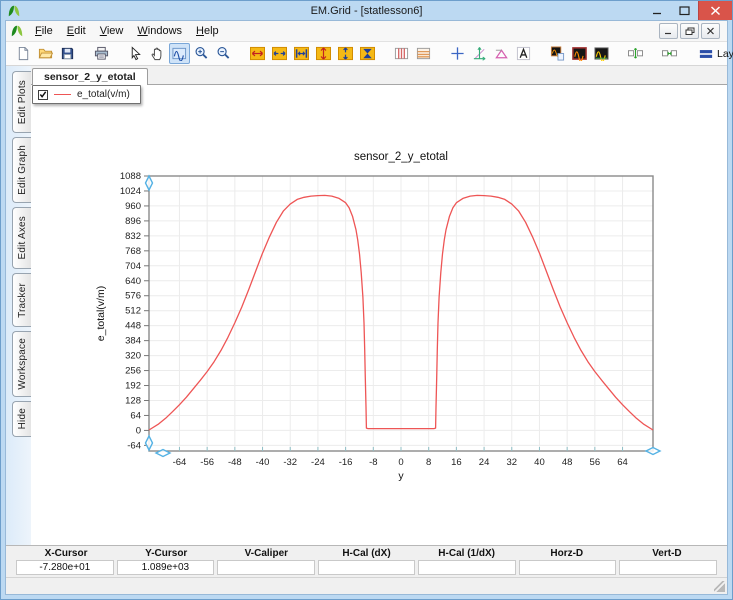 This screenshot has height=600, width=733. What do you see at coordinates (323, 53) in the screenshot?
I see `fit-vertical-button` at bounding box center [323, 53].